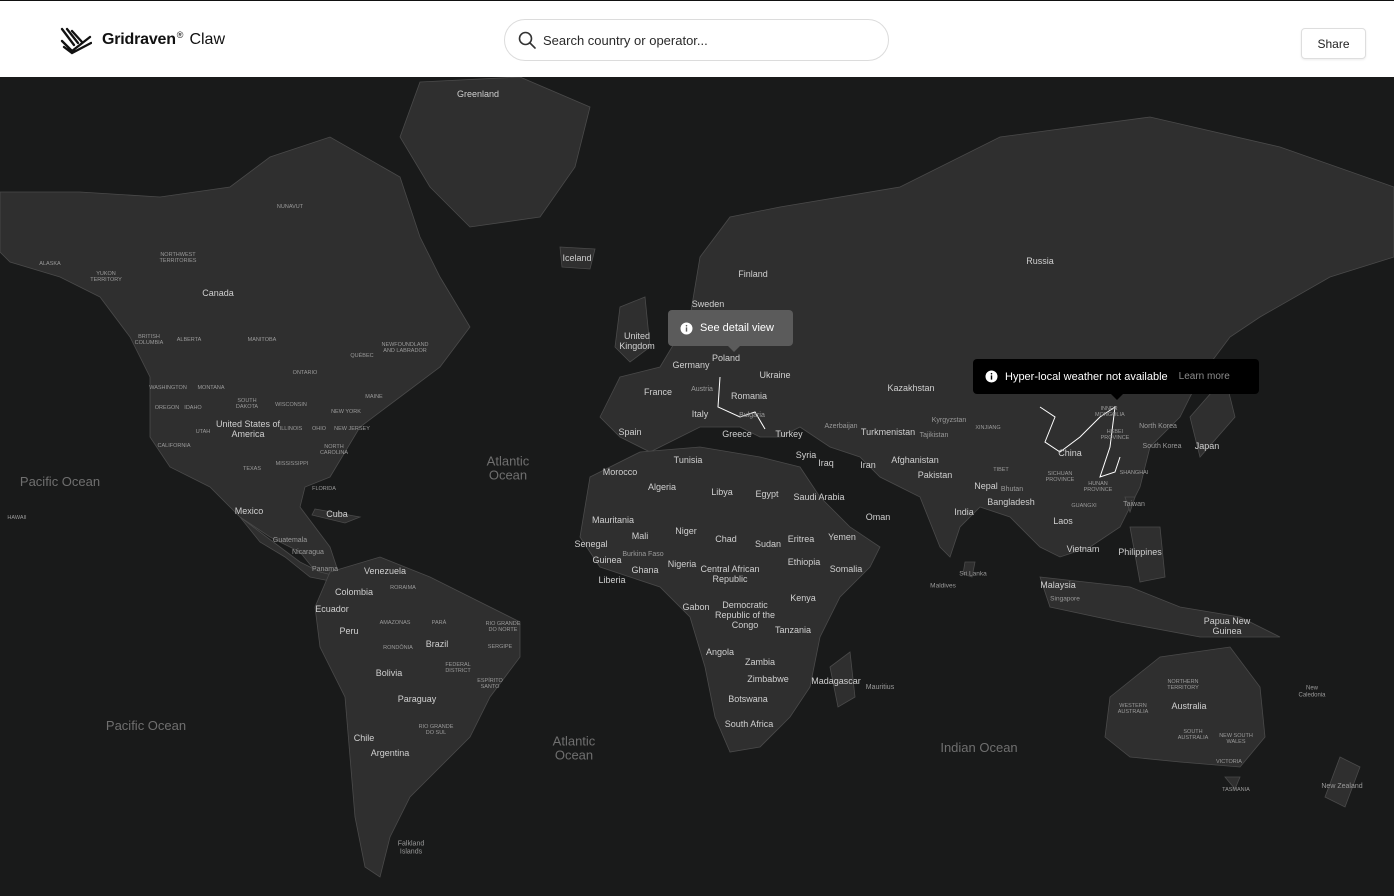 The image size is (1394, 896). I want to click on country-label: Chad, so click(726, 539).